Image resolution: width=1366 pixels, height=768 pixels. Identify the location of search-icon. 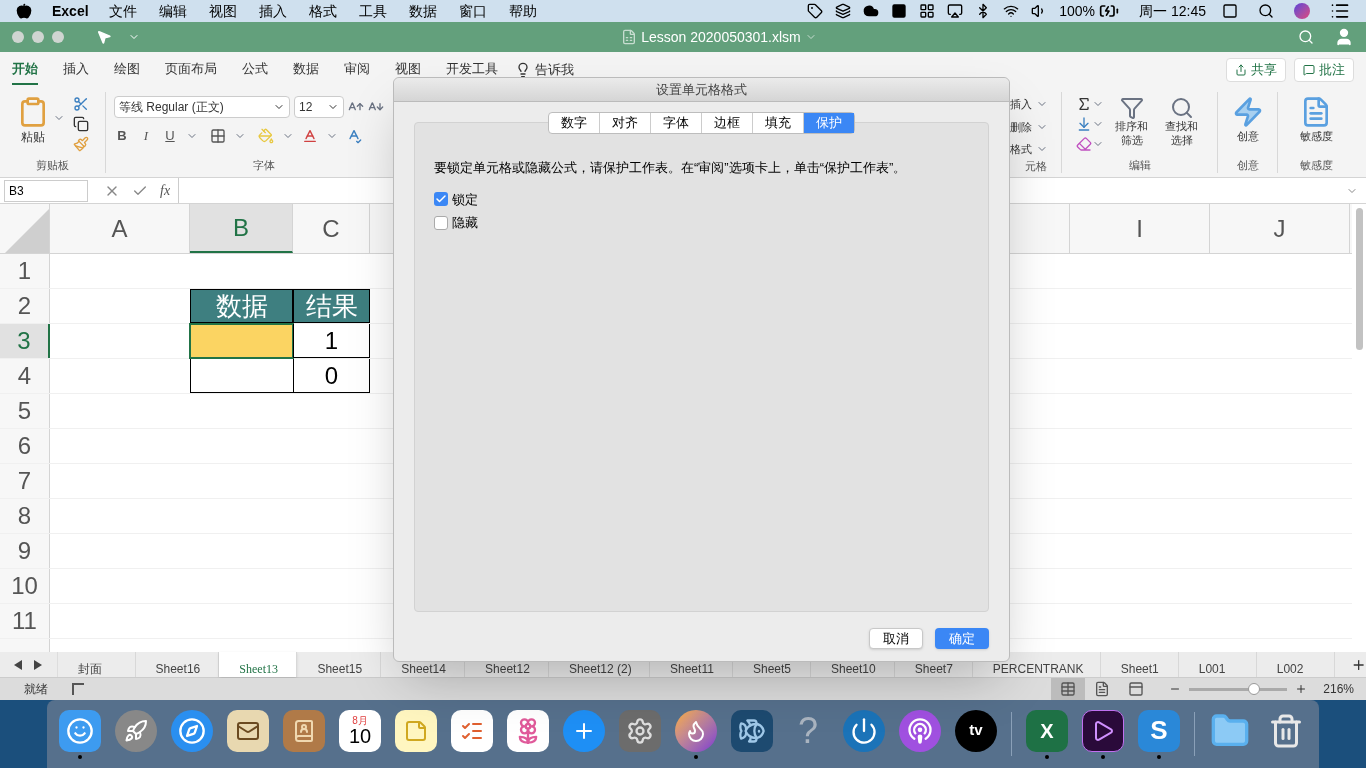
(1266, 11).